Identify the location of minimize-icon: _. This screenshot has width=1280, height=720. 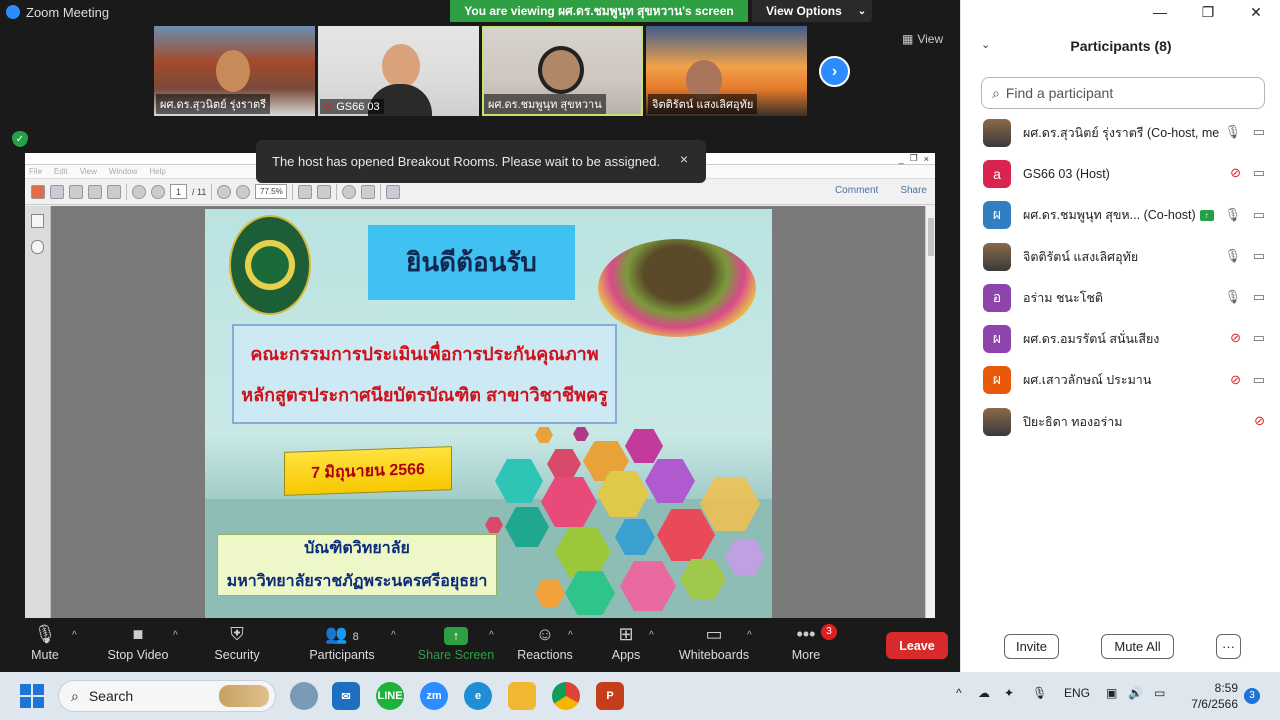
(901, 159).